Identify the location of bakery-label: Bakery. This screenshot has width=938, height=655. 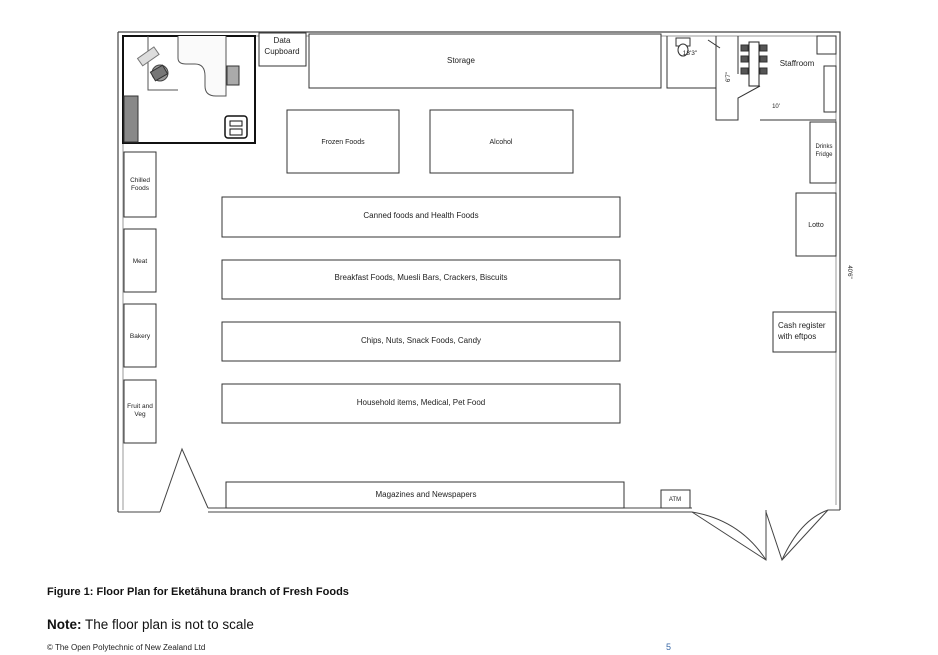
(140, 336).